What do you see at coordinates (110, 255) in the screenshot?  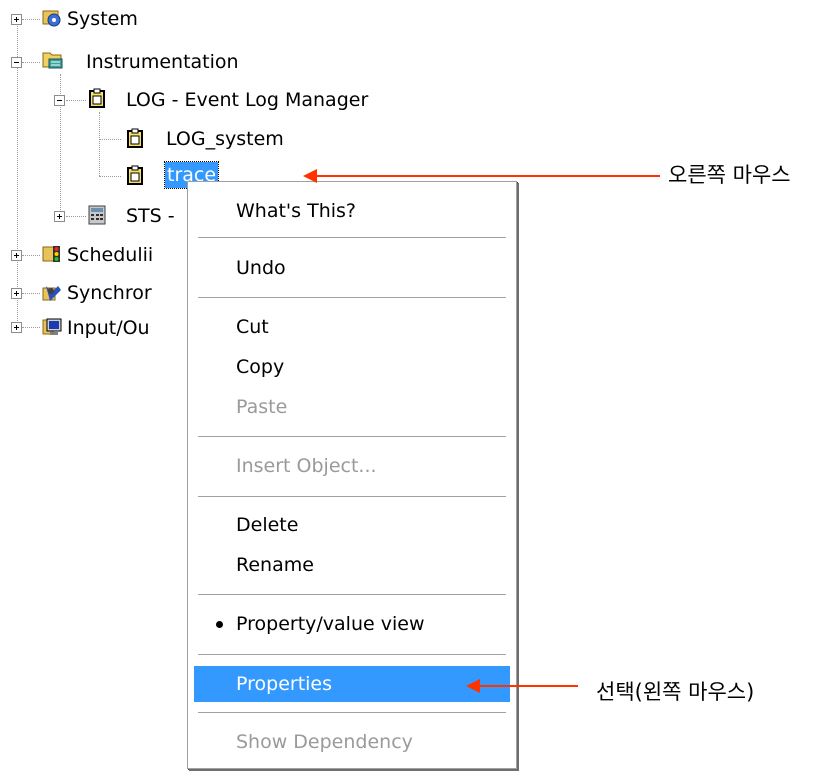 I see `tree-item-label: Schedulii` at bounding box center [110, 255].